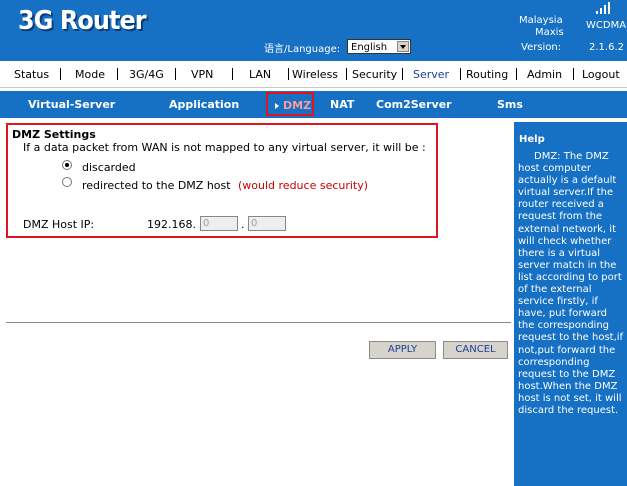  Describe the element at coordinates (541, 47) in the screenshot. I see `version-label: Version:` at that location.